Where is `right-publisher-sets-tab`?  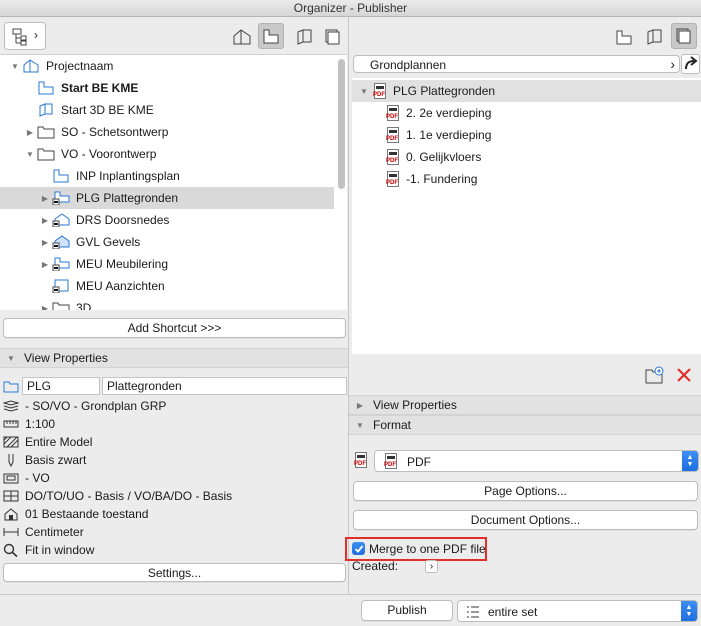 right-publisher-sets-tab is located at coordinates (684, 36).